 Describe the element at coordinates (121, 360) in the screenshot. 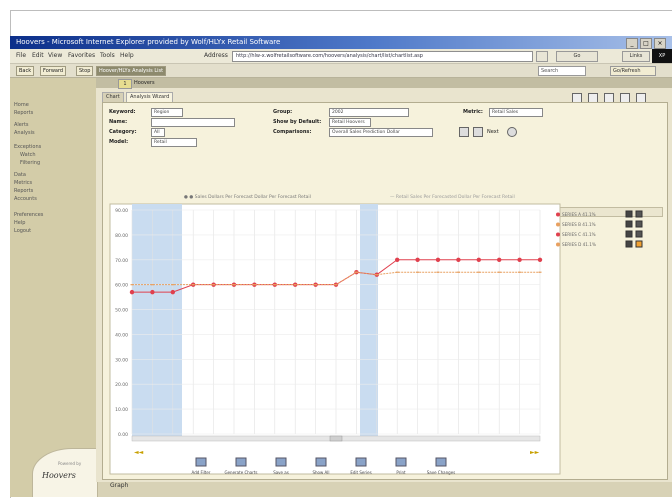

I see `y-tick-label: 30.00` at that location.